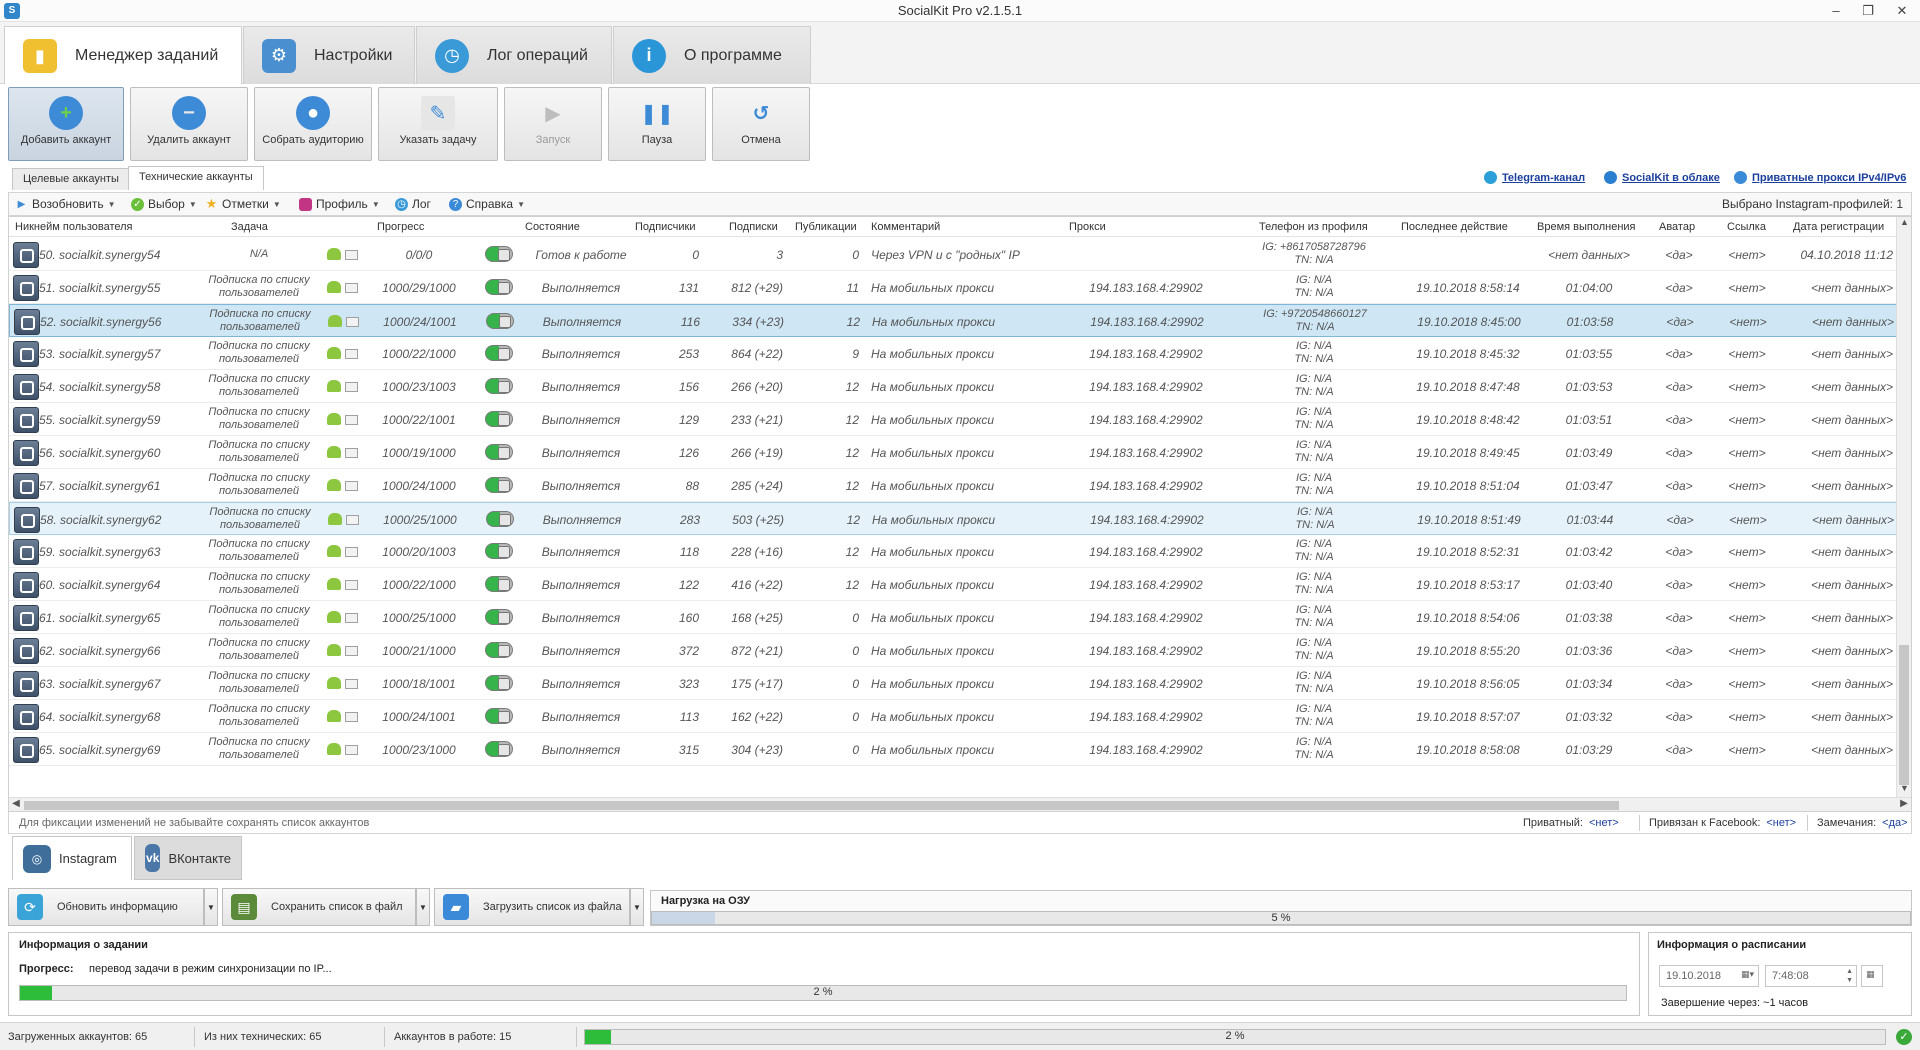 This screenshot has height=1050, width=1920. What do you see at coordinates (637, 907) in the screenshot?
I see `load-dropdown: ▼` at bounding box center [637, 907].